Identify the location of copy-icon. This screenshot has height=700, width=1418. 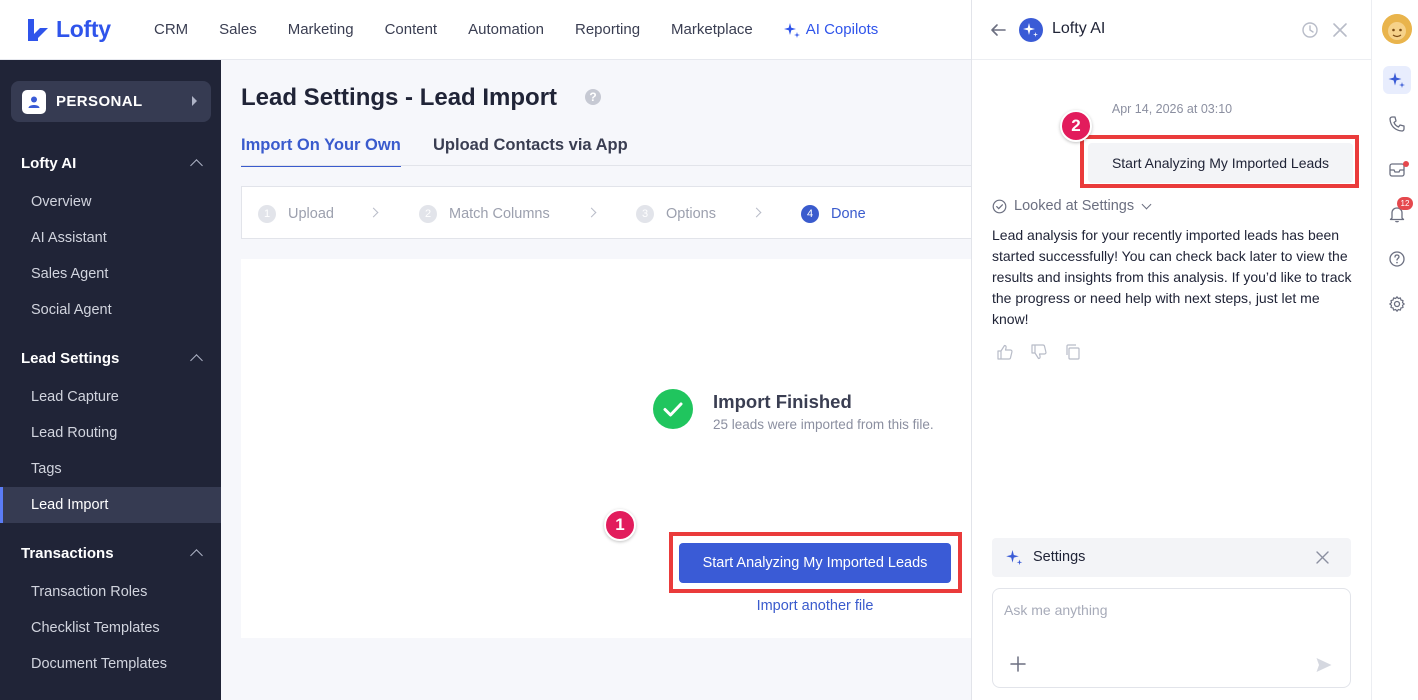
(1073, 352).